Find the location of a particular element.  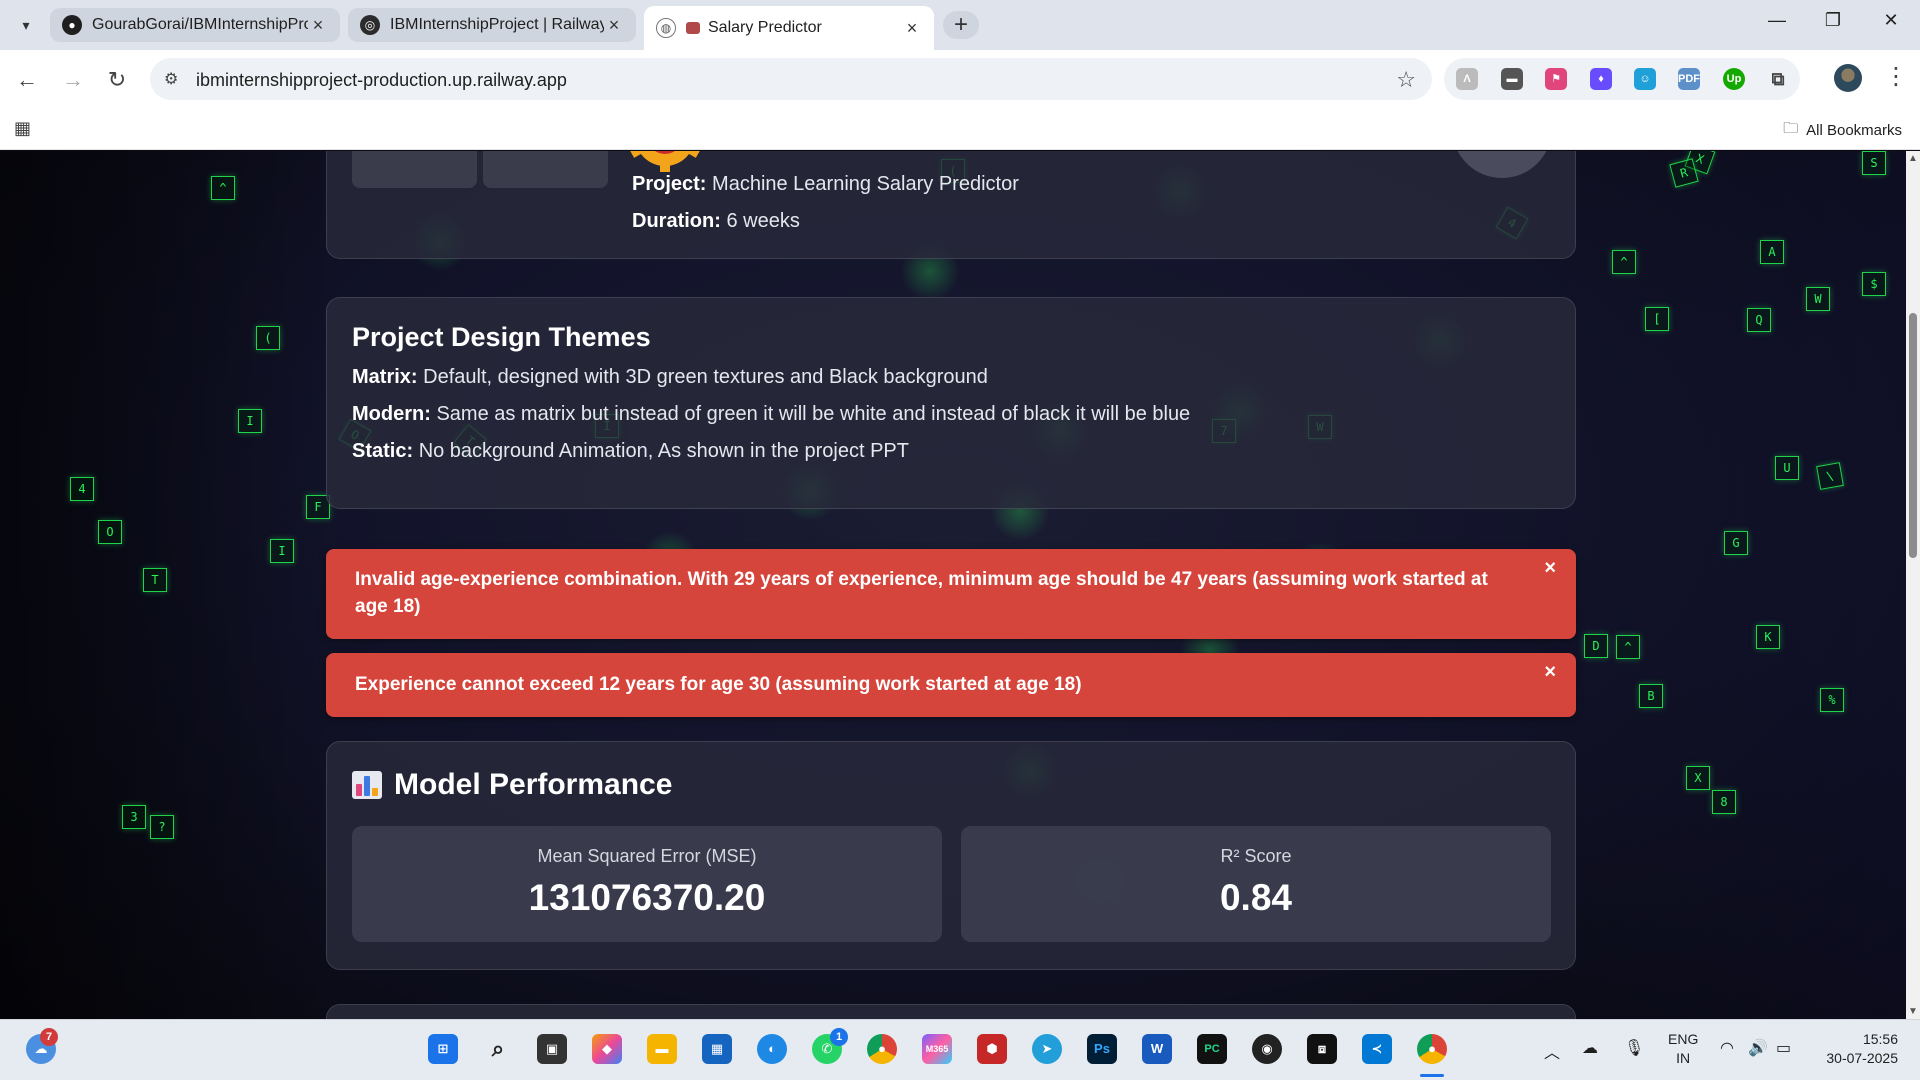

telegram-icon: ➤ is located at coordinates (1047, 1049).